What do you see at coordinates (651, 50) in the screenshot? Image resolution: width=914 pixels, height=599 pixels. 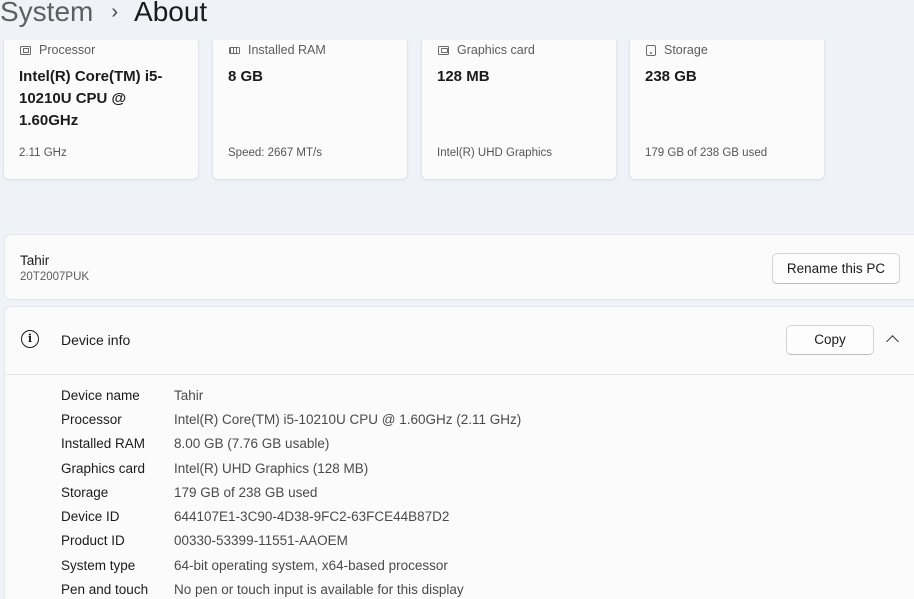 I see `storage-icon` at bounding box center [651, 50].